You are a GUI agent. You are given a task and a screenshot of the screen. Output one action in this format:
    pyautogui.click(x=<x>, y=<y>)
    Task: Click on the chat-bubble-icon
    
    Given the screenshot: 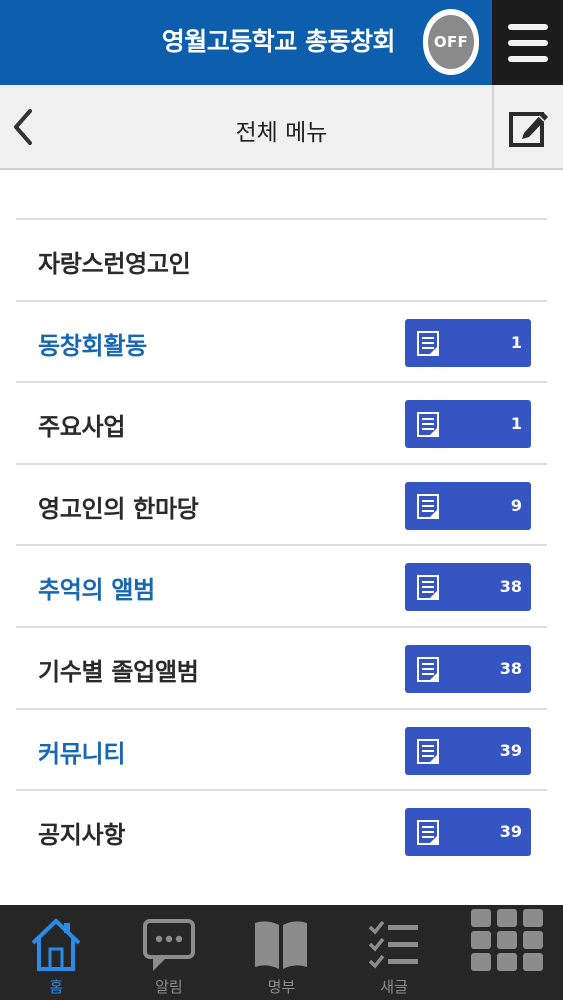 What is the action you would take?
    pyautogui.click(x=168, y=945)
    